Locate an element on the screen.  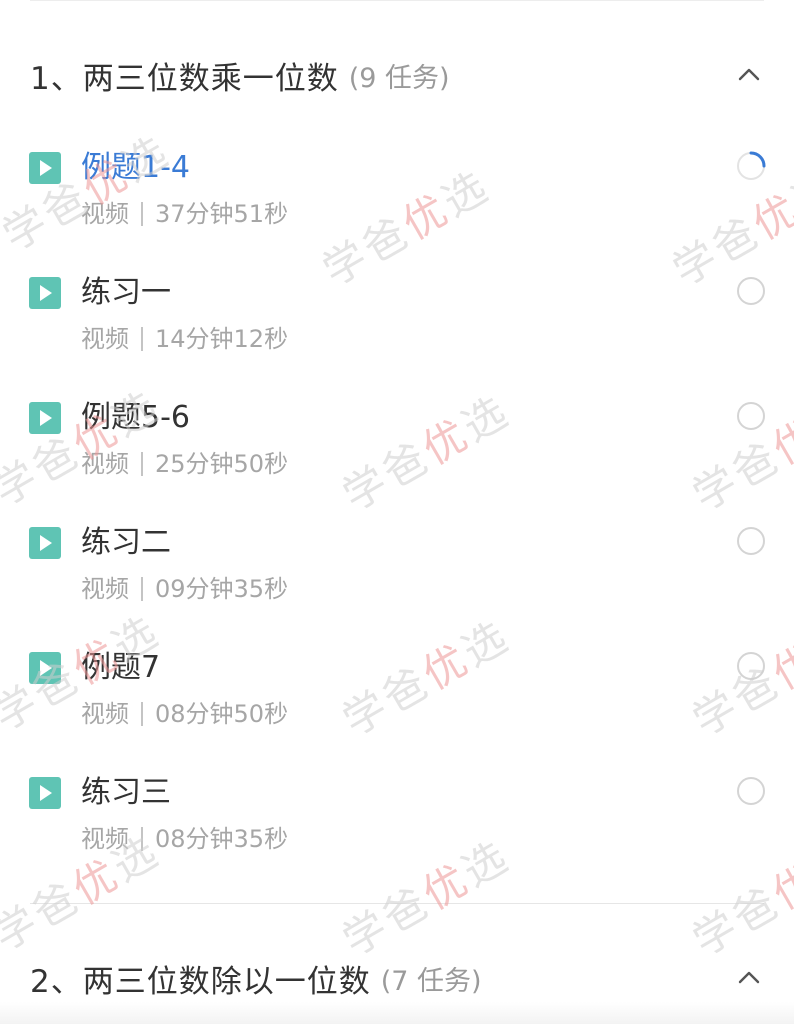
lesson-item: 例题7 视频 08分钟50秒 is located at coordinates (397, 713).